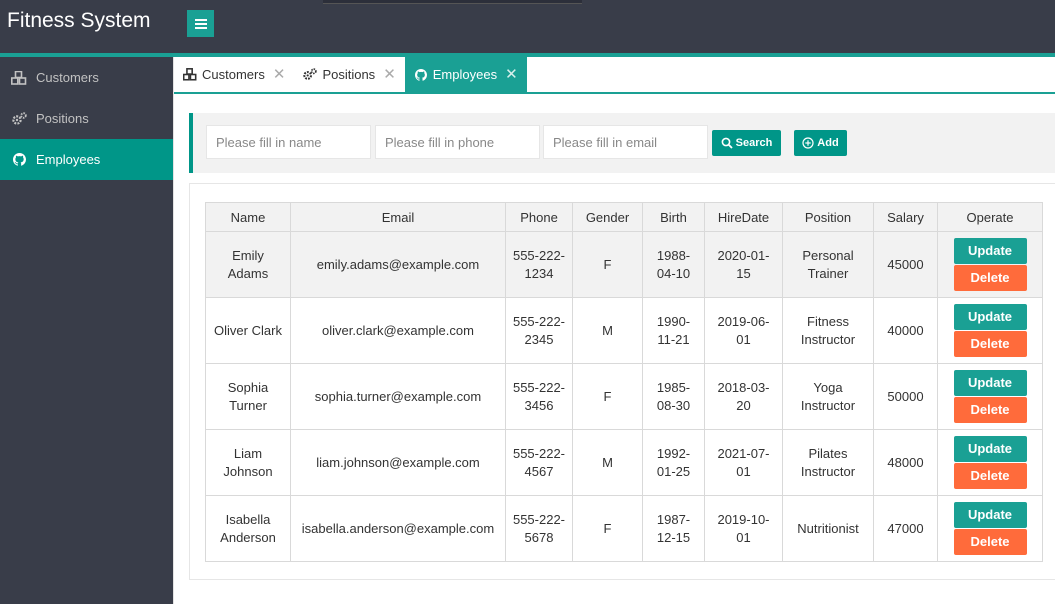 The height and width of the screenshot is (604, 1055). I want to click on gears-icon, so click(310, 75).